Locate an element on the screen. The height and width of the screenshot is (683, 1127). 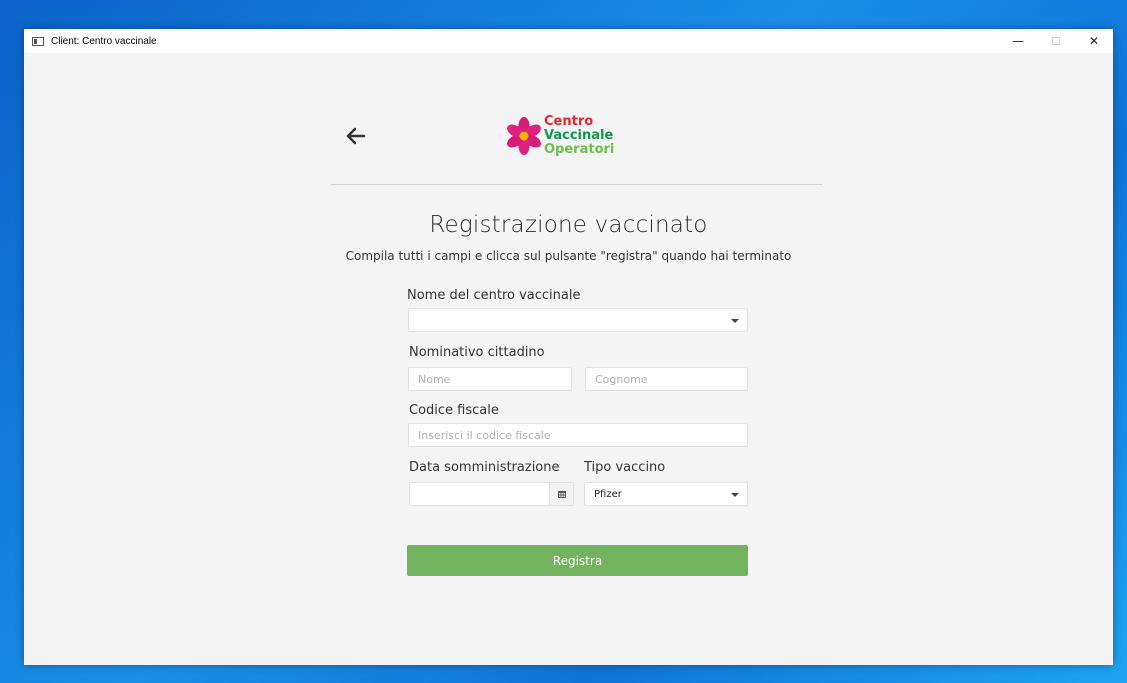
app-window-icon is located at coordinates (38, 41).